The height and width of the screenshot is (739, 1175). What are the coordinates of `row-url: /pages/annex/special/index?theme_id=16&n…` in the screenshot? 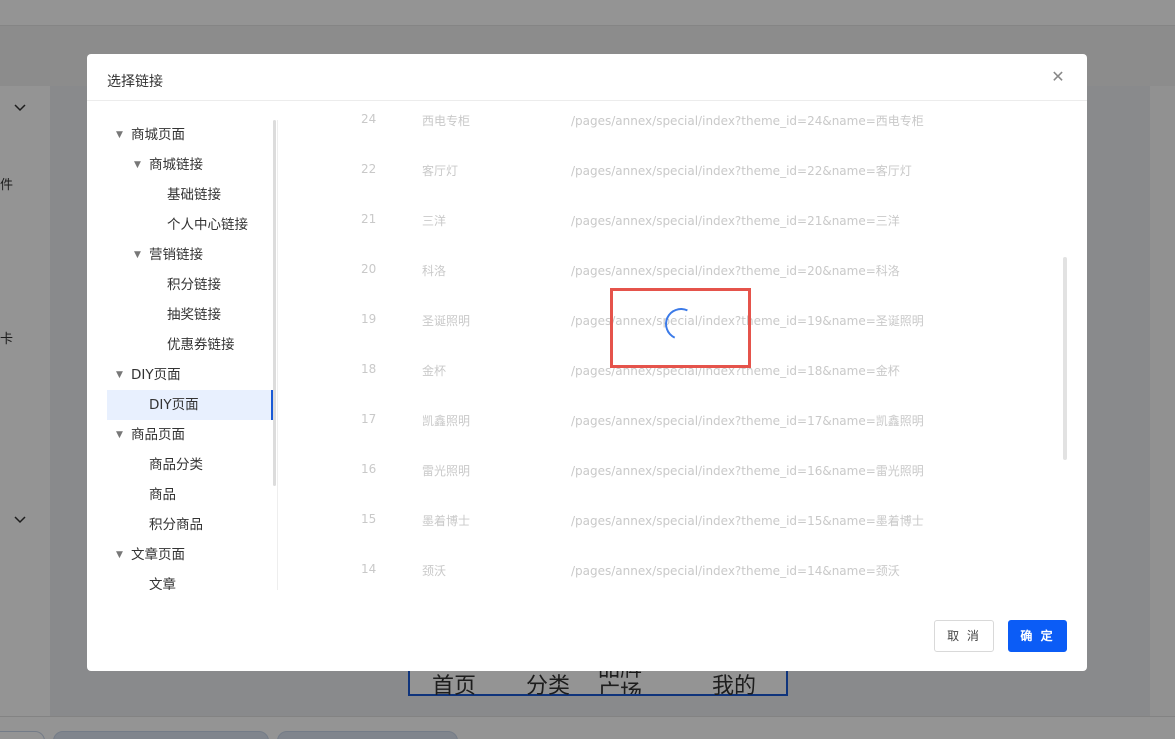 It's located at (747, 471).